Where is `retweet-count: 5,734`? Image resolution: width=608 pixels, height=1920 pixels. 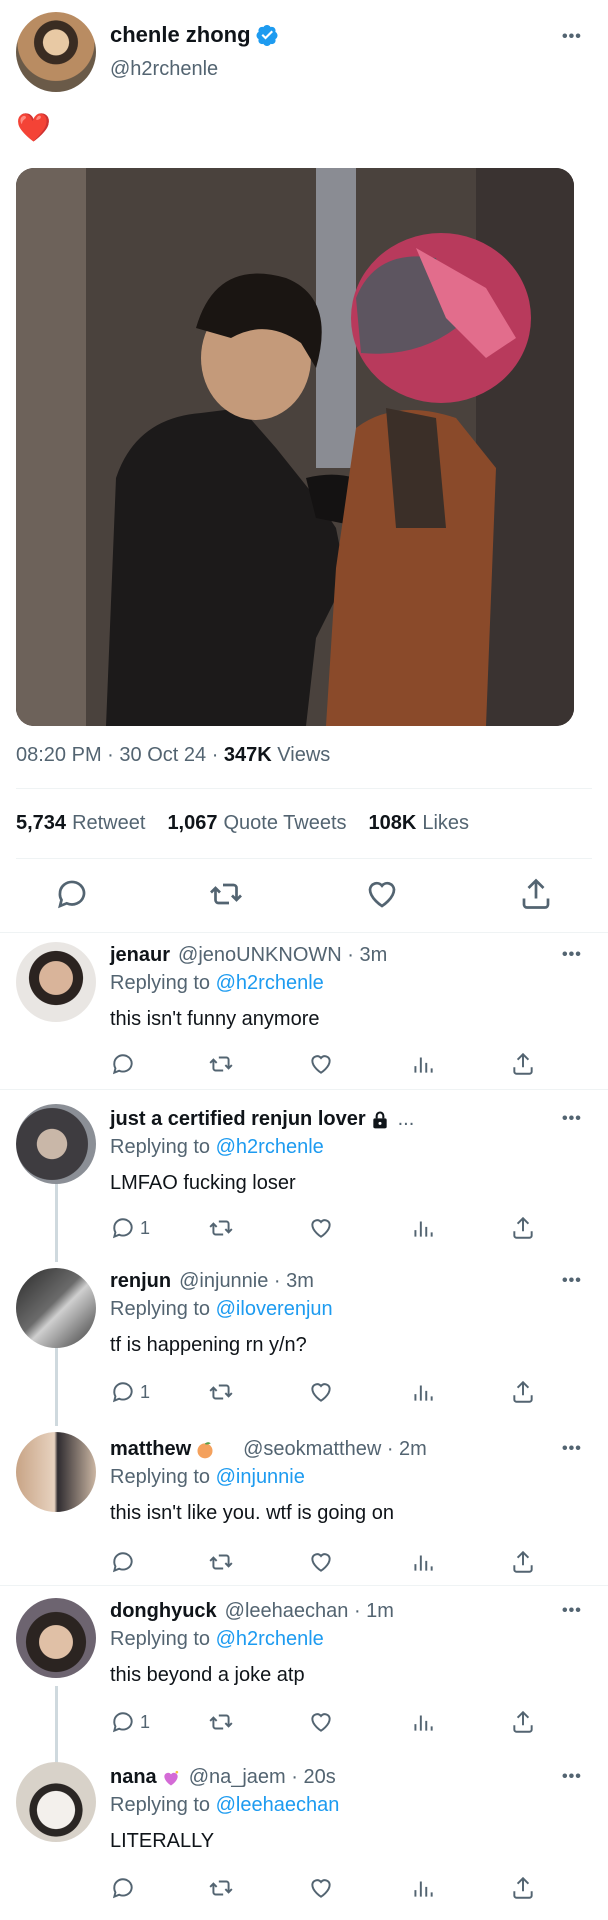
retweet-count: 5,734 is located at coordinates (41, 823).